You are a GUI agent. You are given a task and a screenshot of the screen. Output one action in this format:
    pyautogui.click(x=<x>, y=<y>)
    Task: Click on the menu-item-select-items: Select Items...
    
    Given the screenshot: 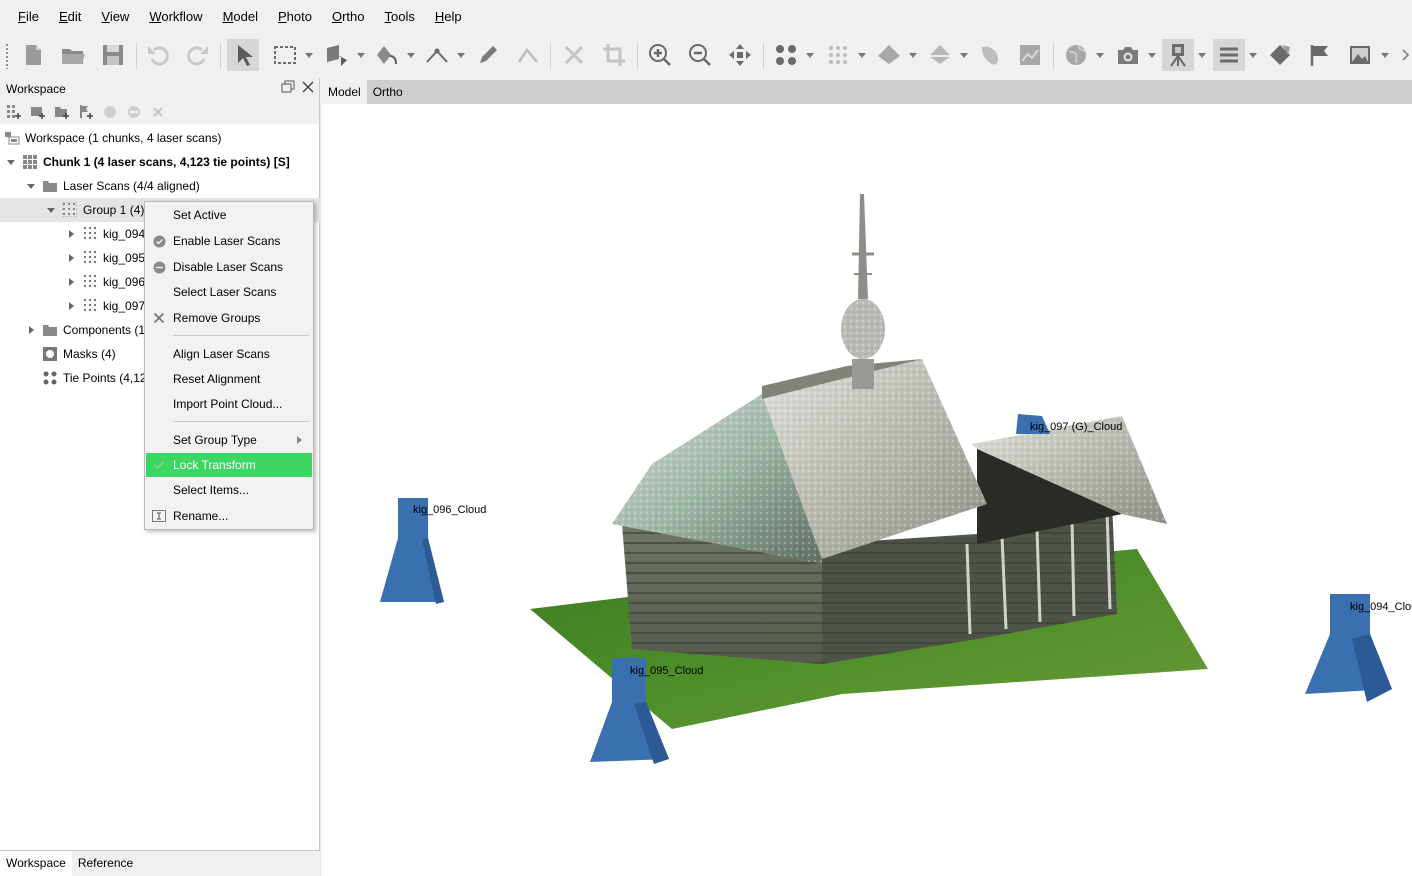 What is the action you would take?
    pyautogui.click(x=229, y=490)
    